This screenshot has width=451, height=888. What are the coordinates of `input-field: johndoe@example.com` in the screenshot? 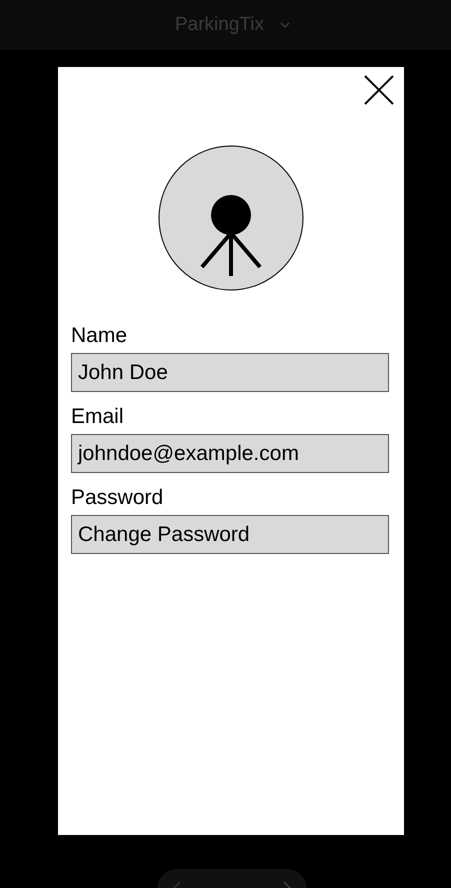 It's located at (230, 453).